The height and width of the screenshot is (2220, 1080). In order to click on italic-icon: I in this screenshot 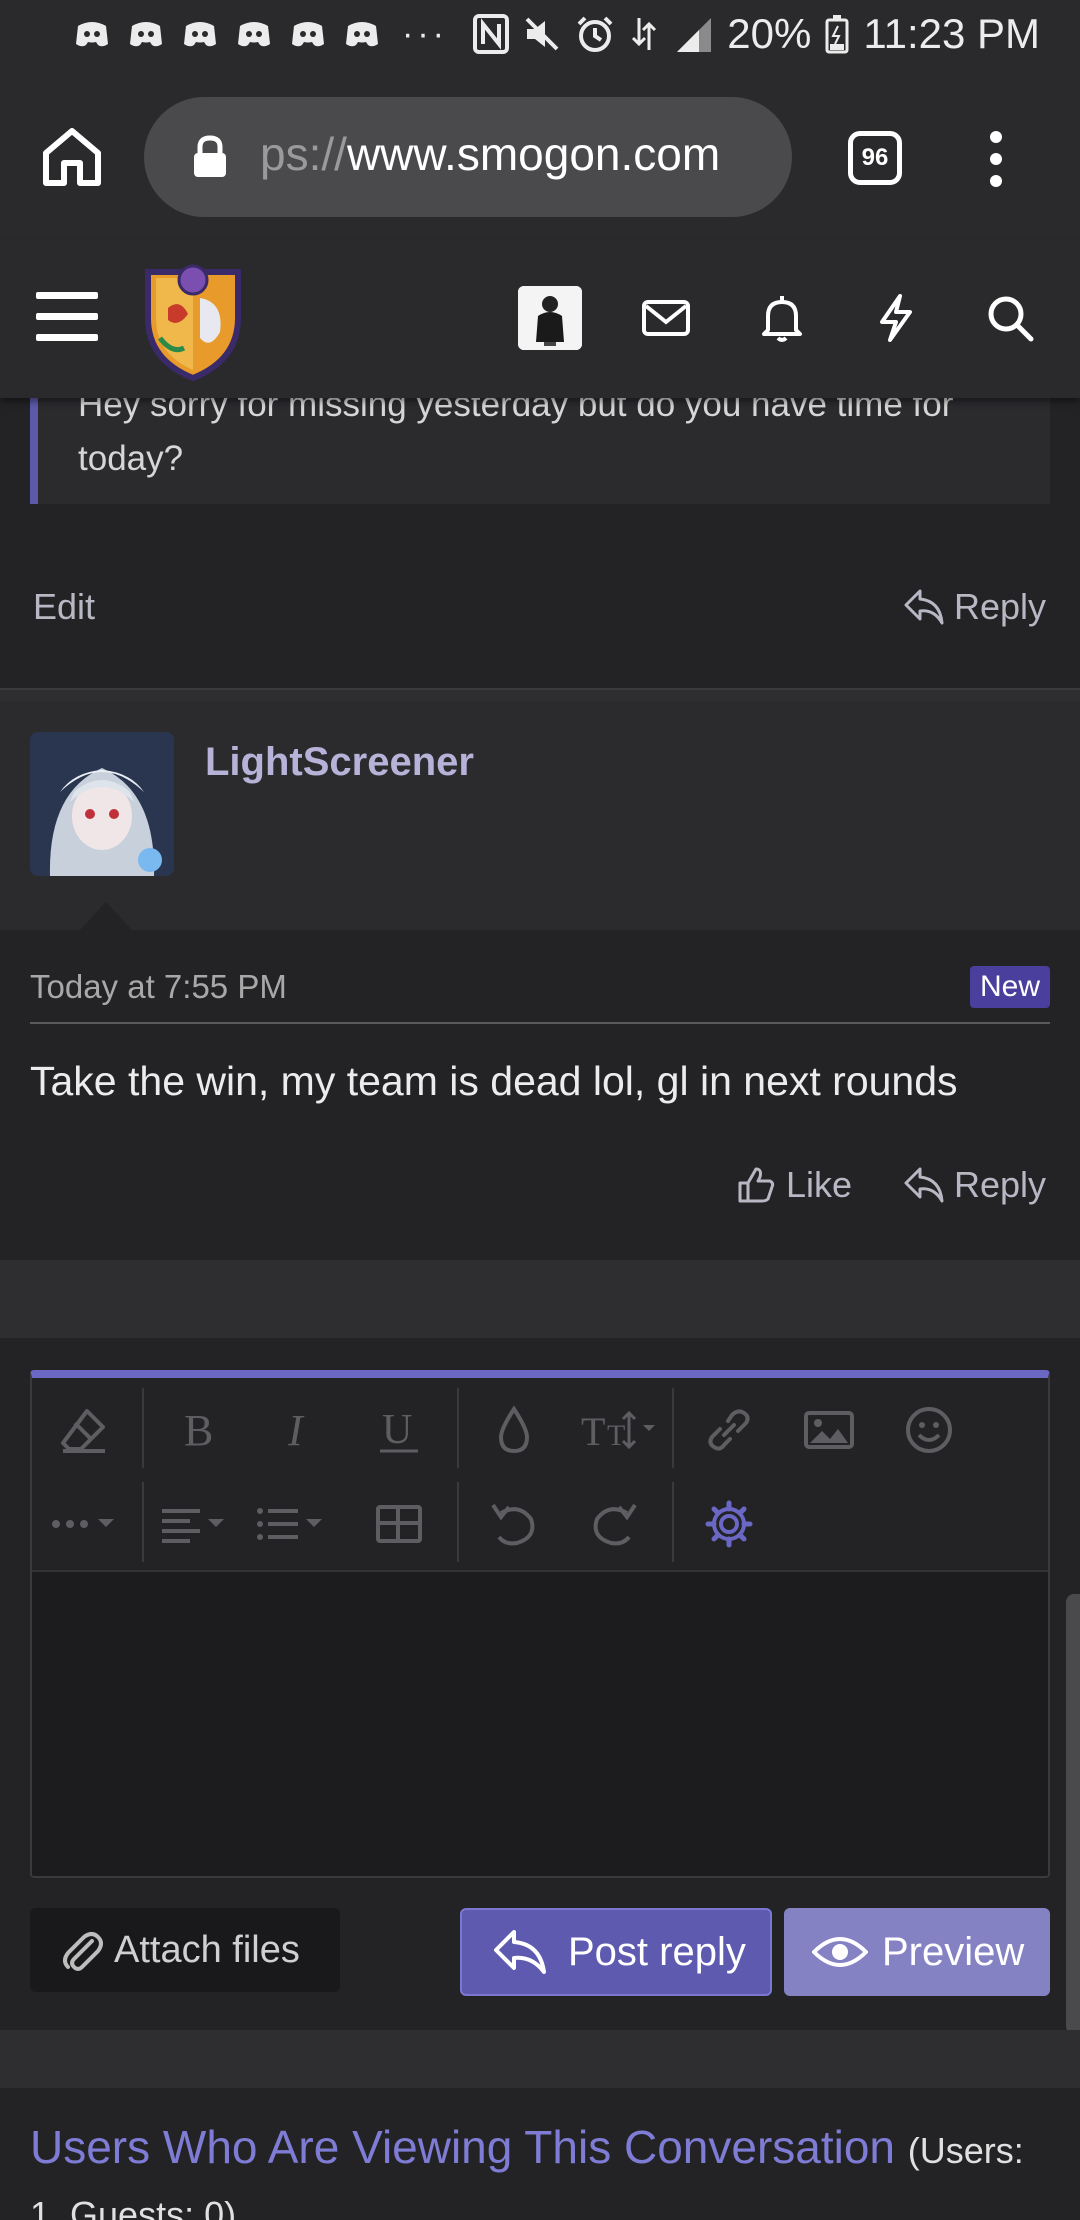, I will do `click(299, 1430)`.